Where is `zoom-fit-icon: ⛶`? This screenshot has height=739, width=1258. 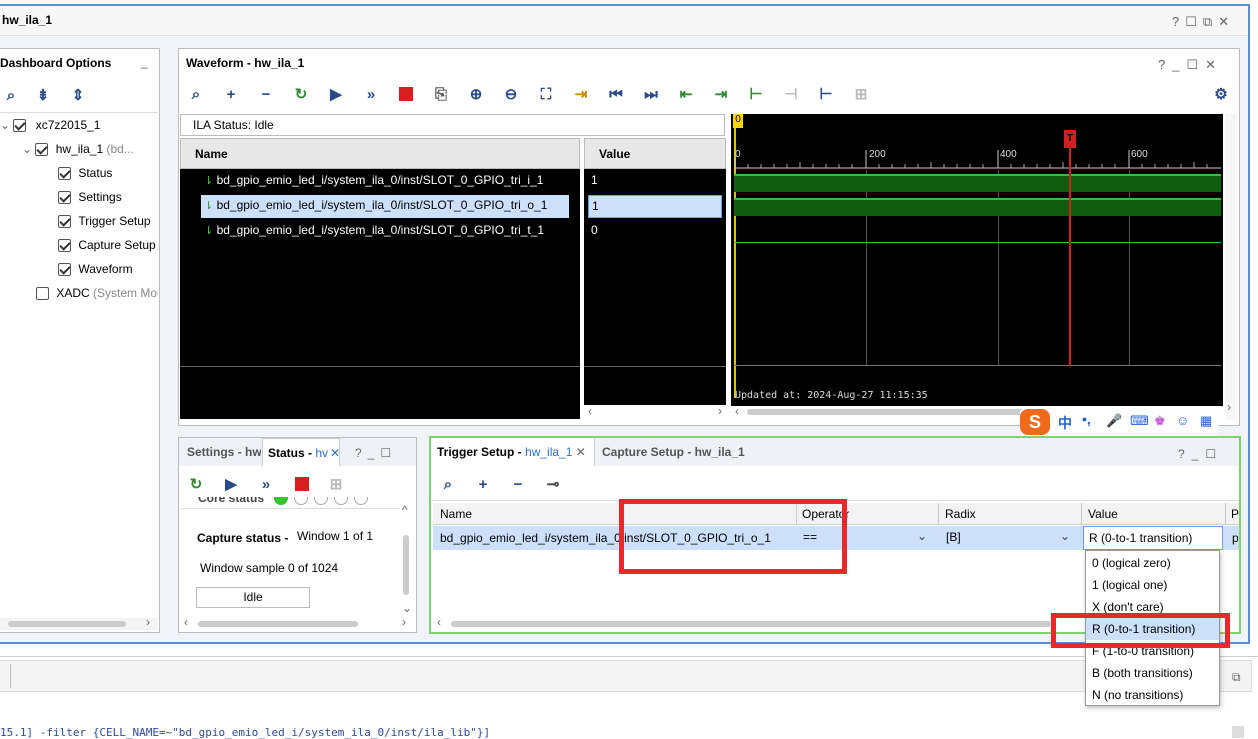 zoom-fit-icon: ⛶ is located at coordinates (546, 94).